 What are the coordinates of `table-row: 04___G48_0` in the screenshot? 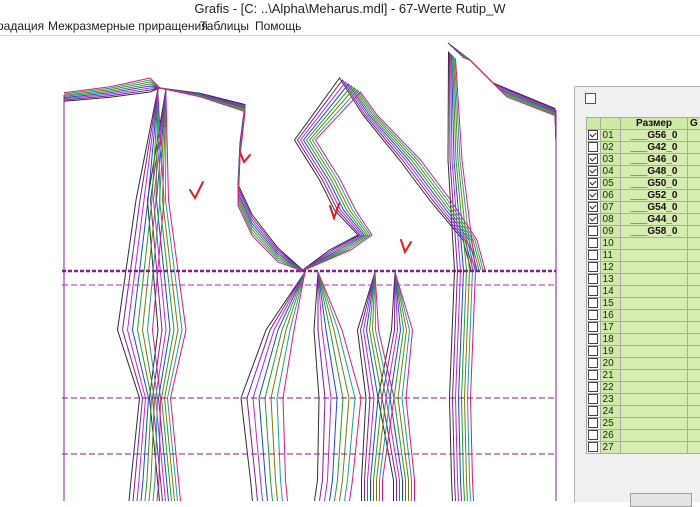 It's located at (643, 172).